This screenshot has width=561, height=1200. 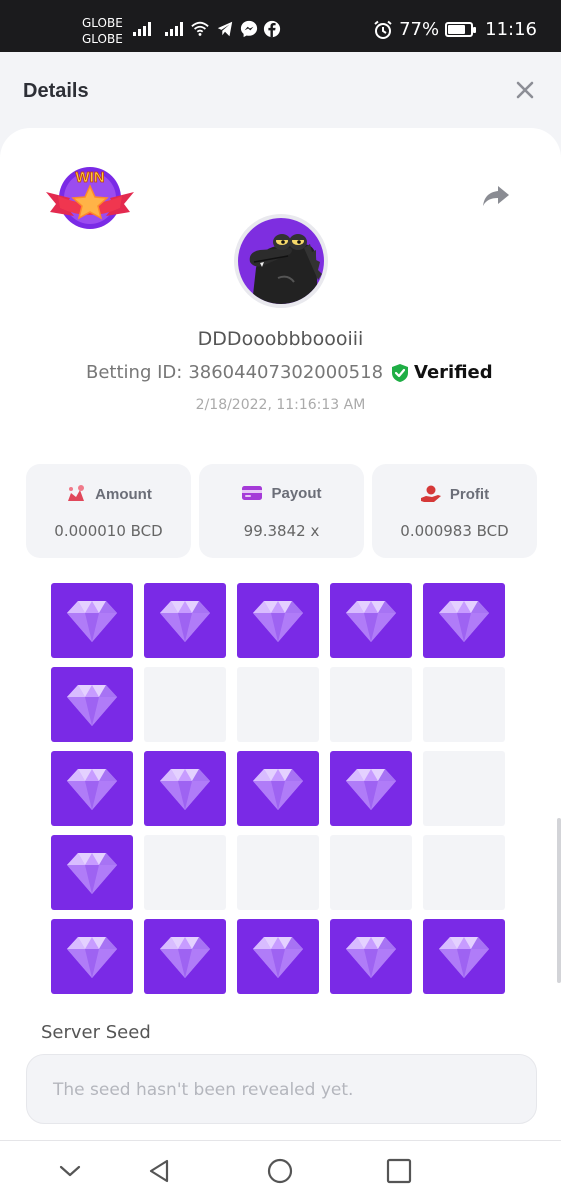 I want to click on share-icon, so click(x=496, y=196).